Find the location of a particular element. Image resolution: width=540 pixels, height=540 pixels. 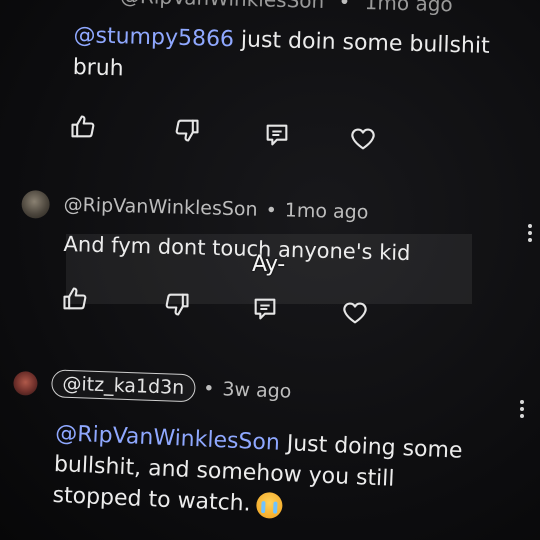

comment-2-actions is located at coordinates (223, 303).